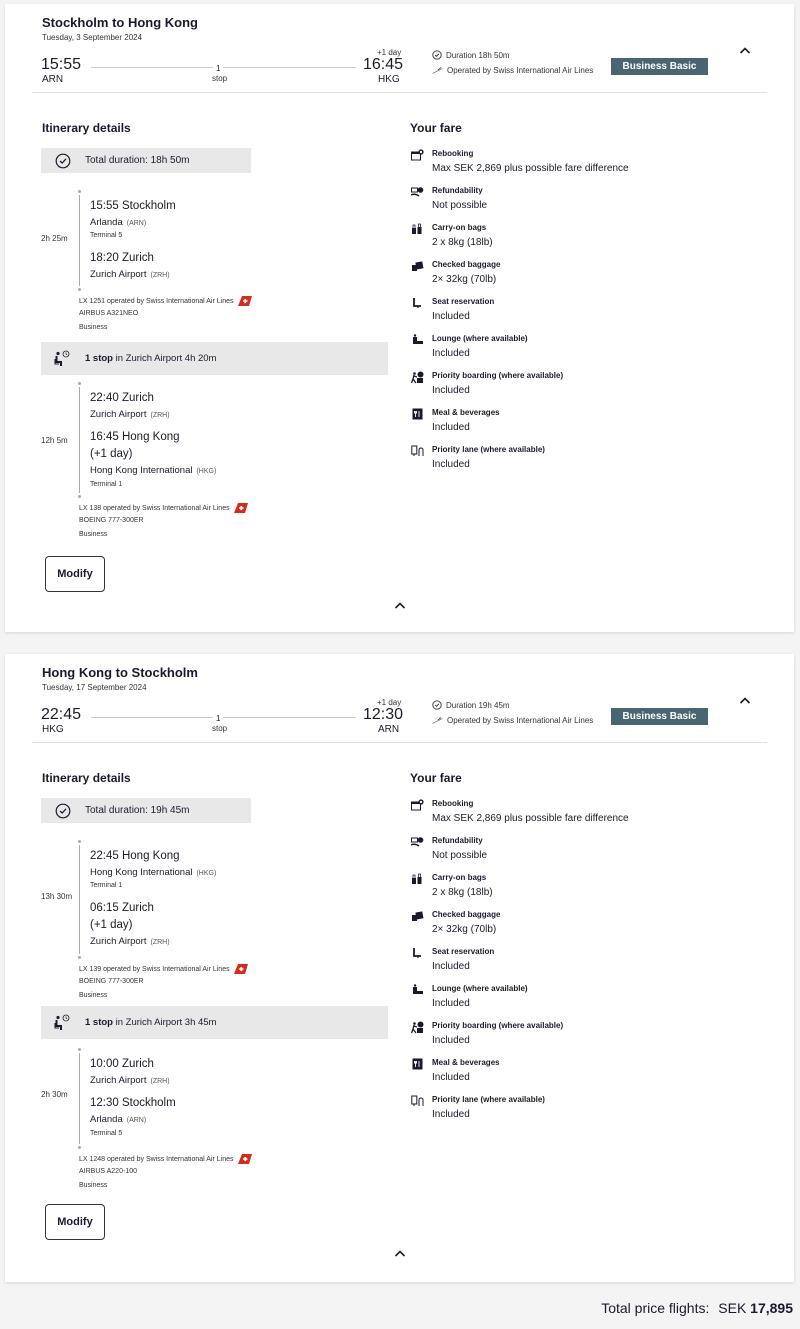 Image resolution: width=800 pixels, height=1329 pixels. Describe the element at coordinates (460, 205) in the screenshot. I see `fare-item-value: Not possible` at that location.